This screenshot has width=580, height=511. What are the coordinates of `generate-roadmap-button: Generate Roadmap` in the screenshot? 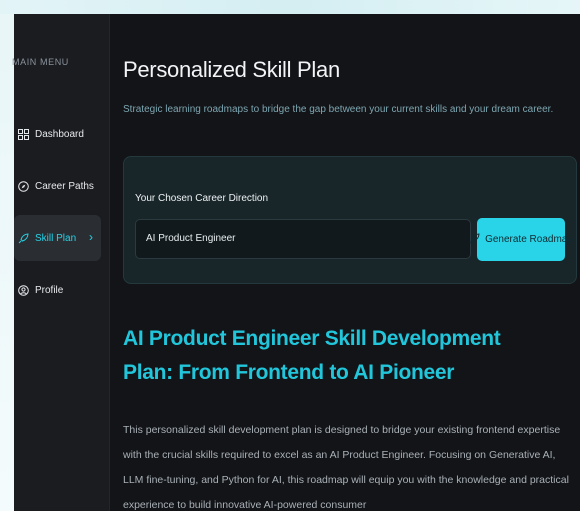 It's located at (521, 239).